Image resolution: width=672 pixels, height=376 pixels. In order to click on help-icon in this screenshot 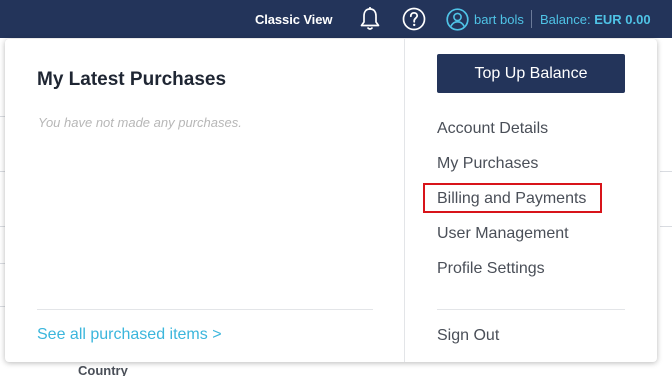, I will do `click(414, 19)`.